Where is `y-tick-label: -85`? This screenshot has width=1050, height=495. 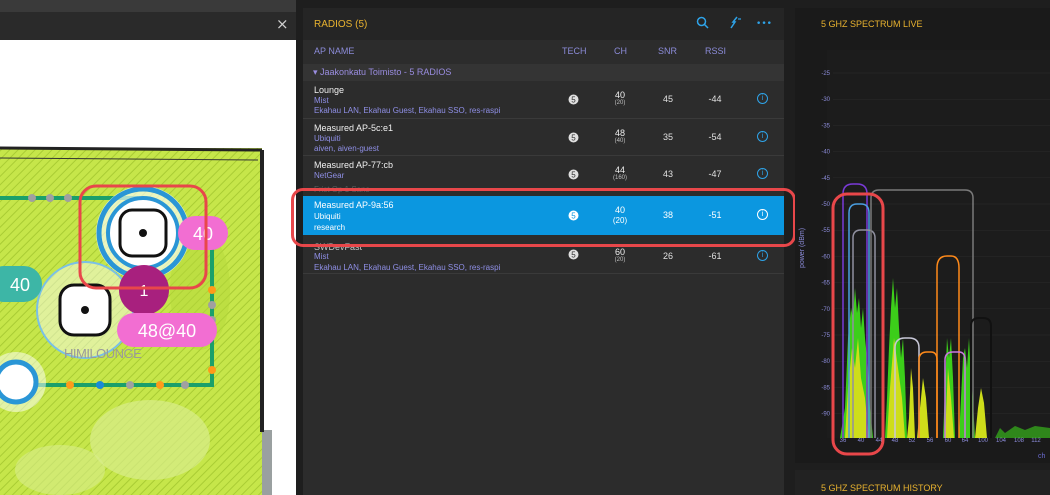 y-tick-label: -85 is located at coordinates (825, 388).